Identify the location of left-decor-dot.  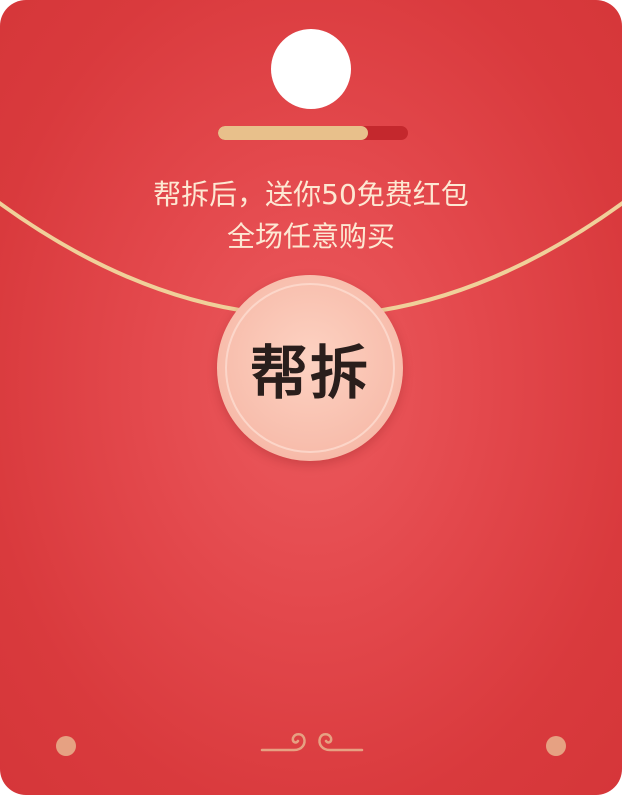
(66, 746).